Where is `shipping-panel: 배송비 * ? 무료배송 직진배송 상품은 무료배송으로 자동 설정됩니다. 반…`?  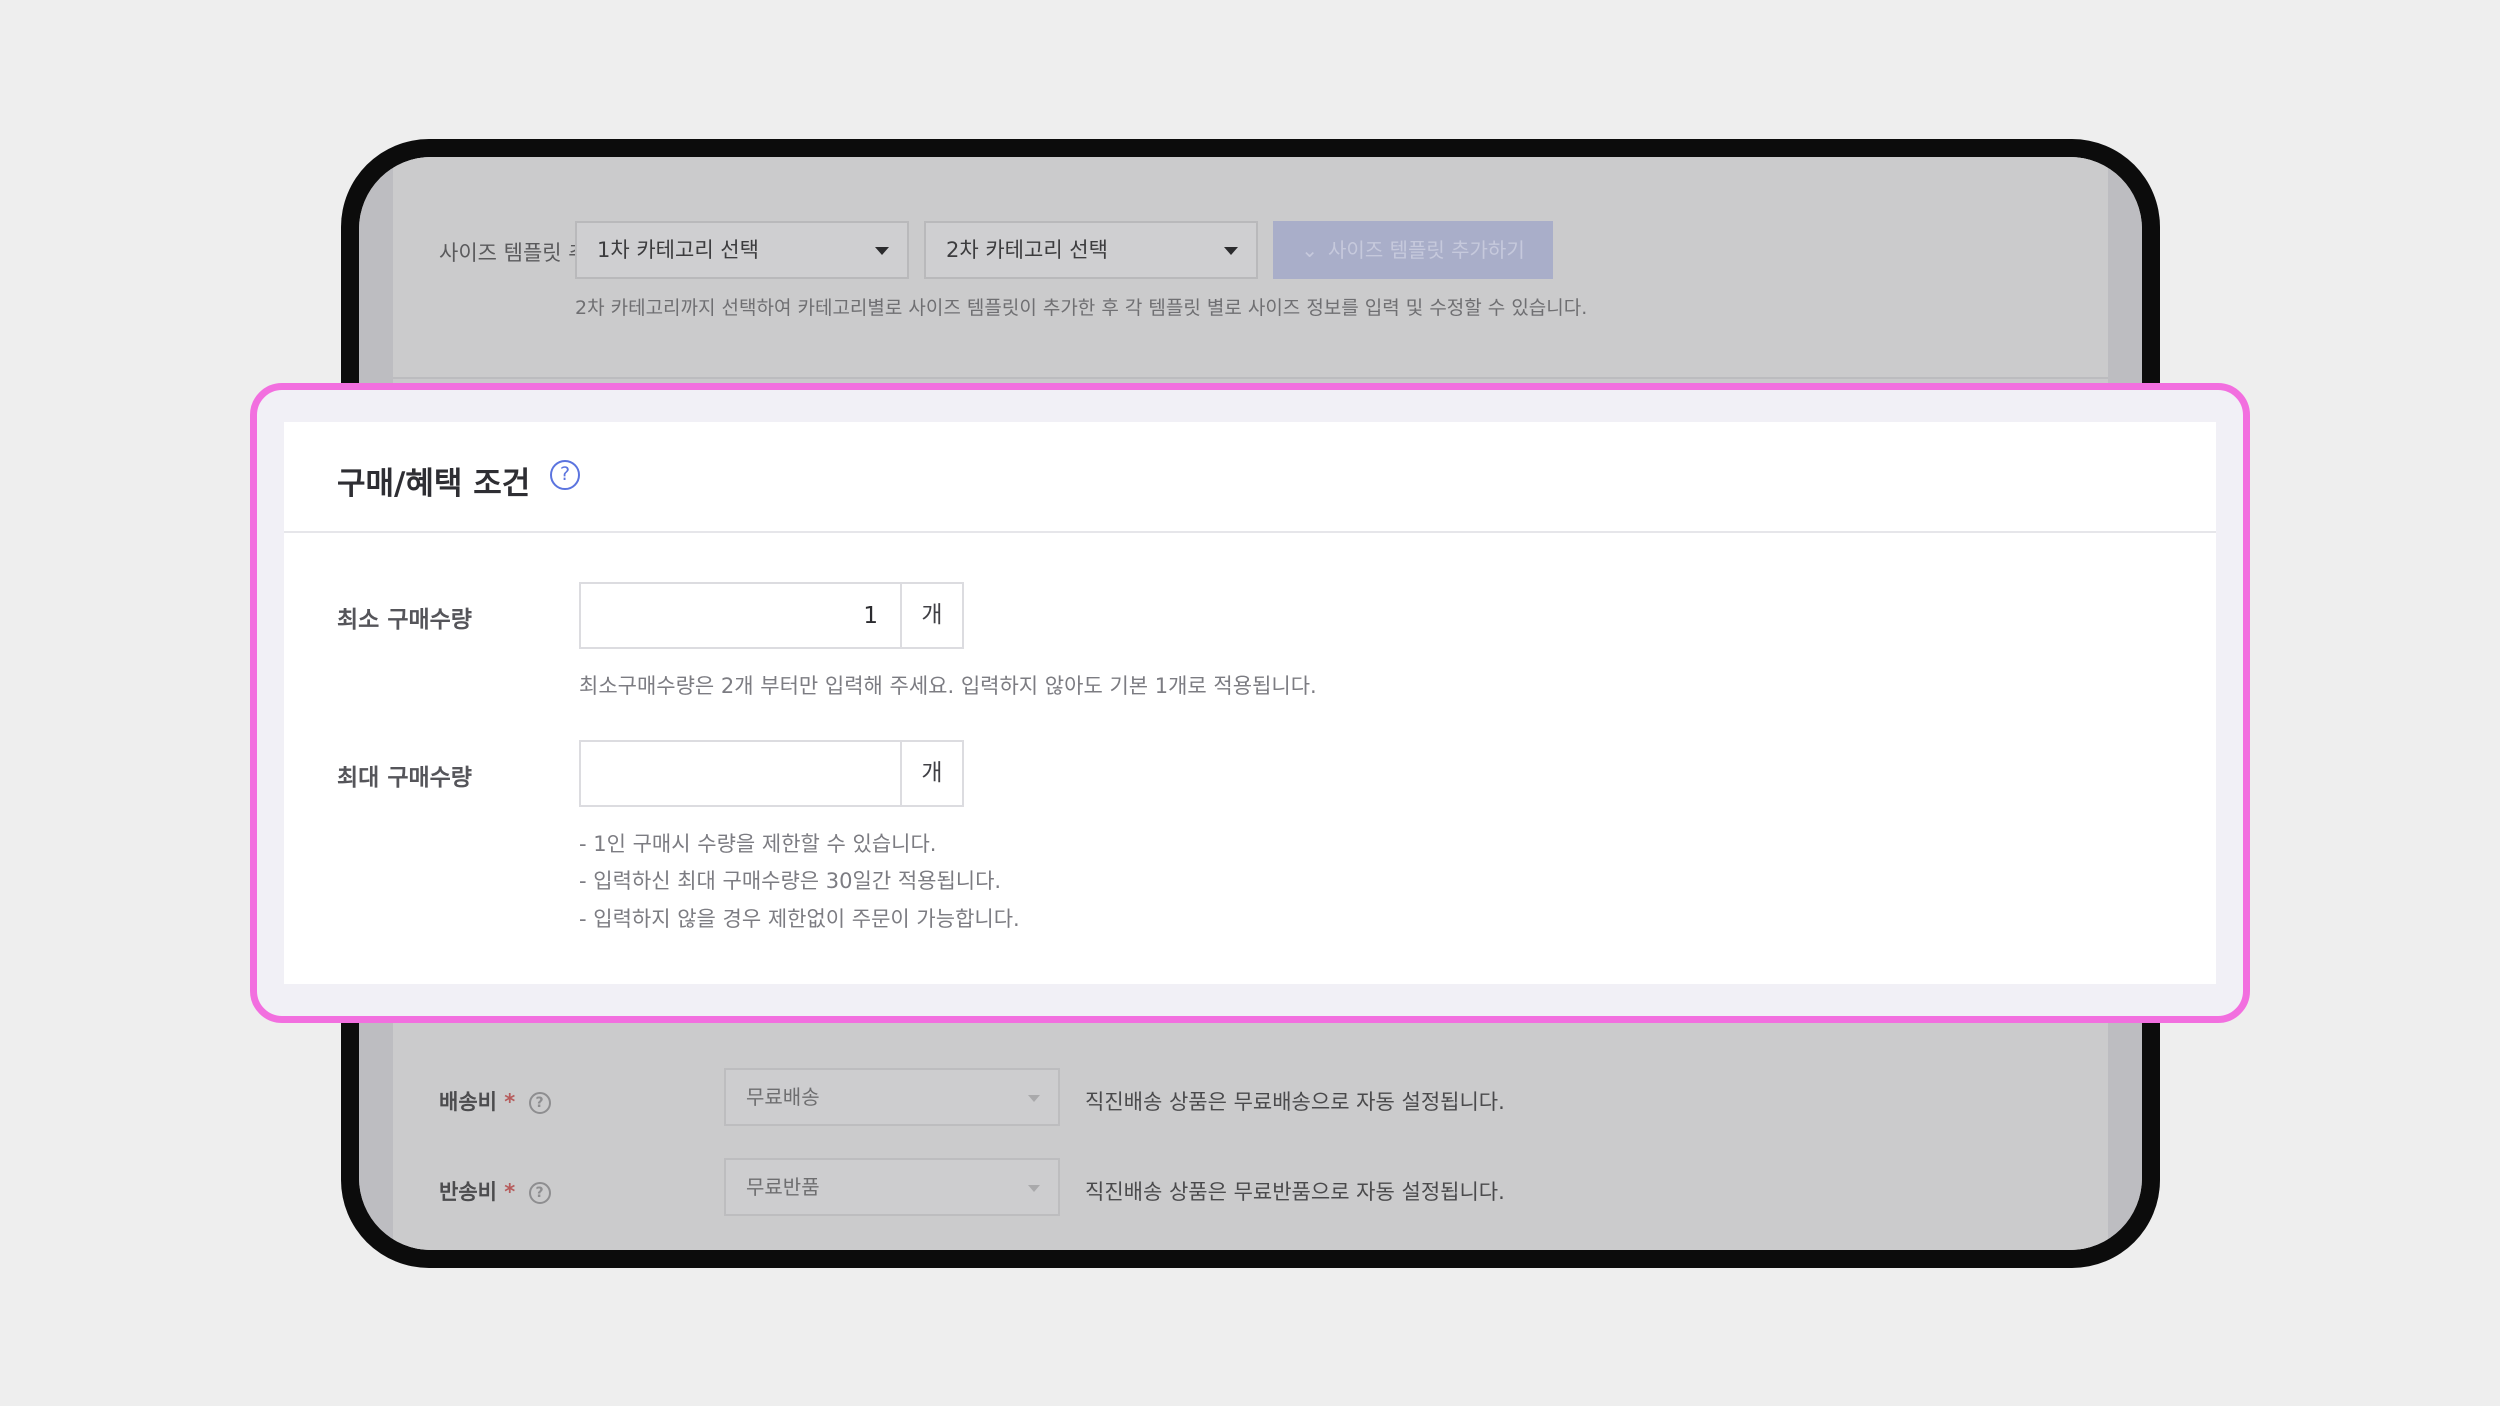
shipping-panel: 배송비 * ? 무료배송 직진배송 상품은 무료배송으로 자동 설정됩니다. 반… is located at coordinates (1250, 1134).